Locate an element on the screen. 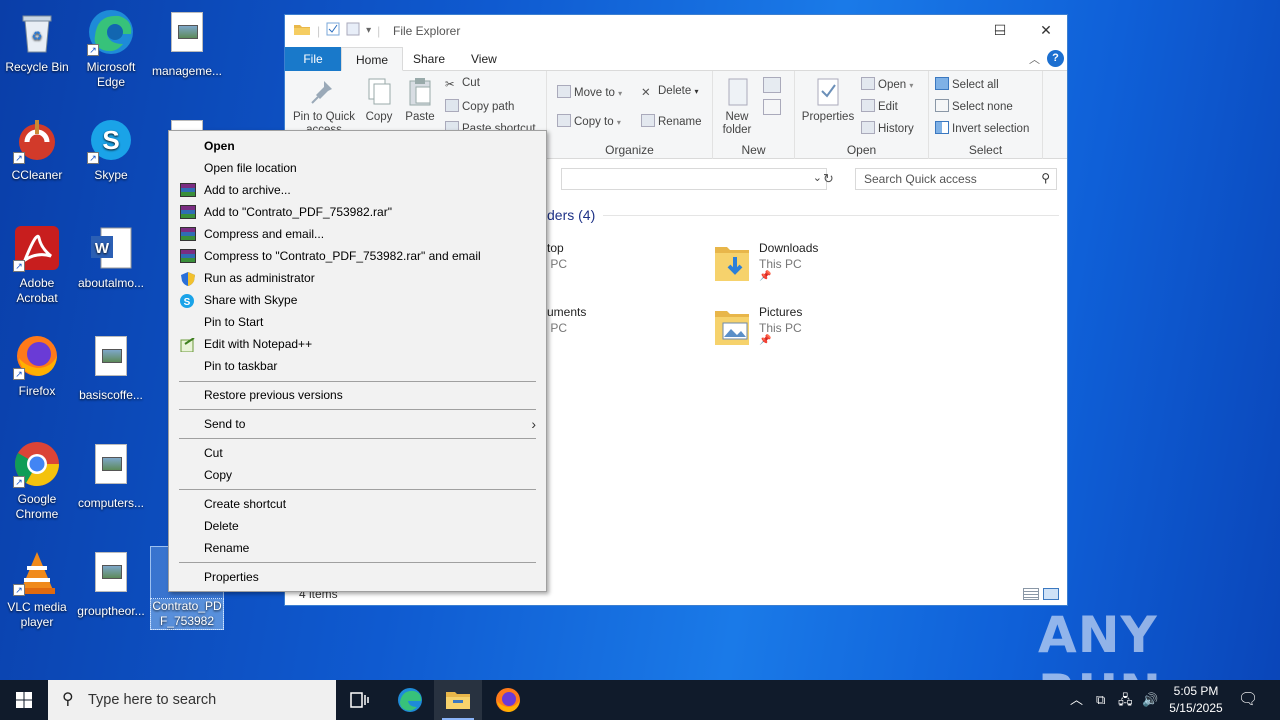  taskbar-edge-icon is located at coordinates (410, 700).